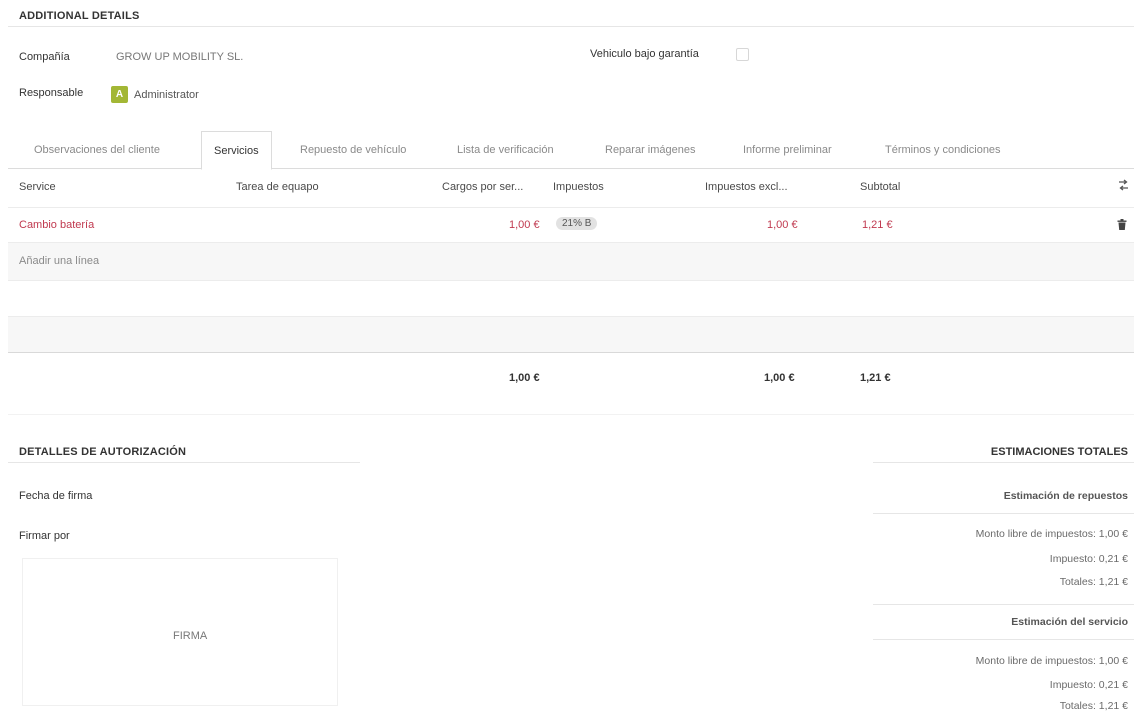 This screenshot has height=715, width=1134. What do you see at coordinates (571, 334) in the screenshot?
I see `empty-row` at bounding box center [571, 334].